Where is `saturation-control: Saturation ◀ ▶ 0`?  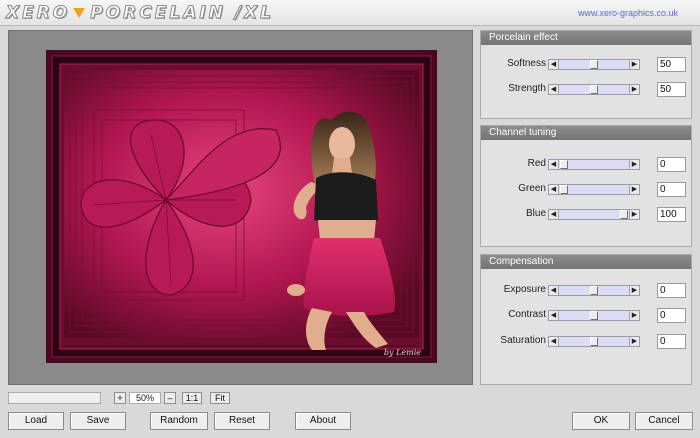 saturation-control: Saturation ◀ ▶ 0 is located at coordinates (587, 342).